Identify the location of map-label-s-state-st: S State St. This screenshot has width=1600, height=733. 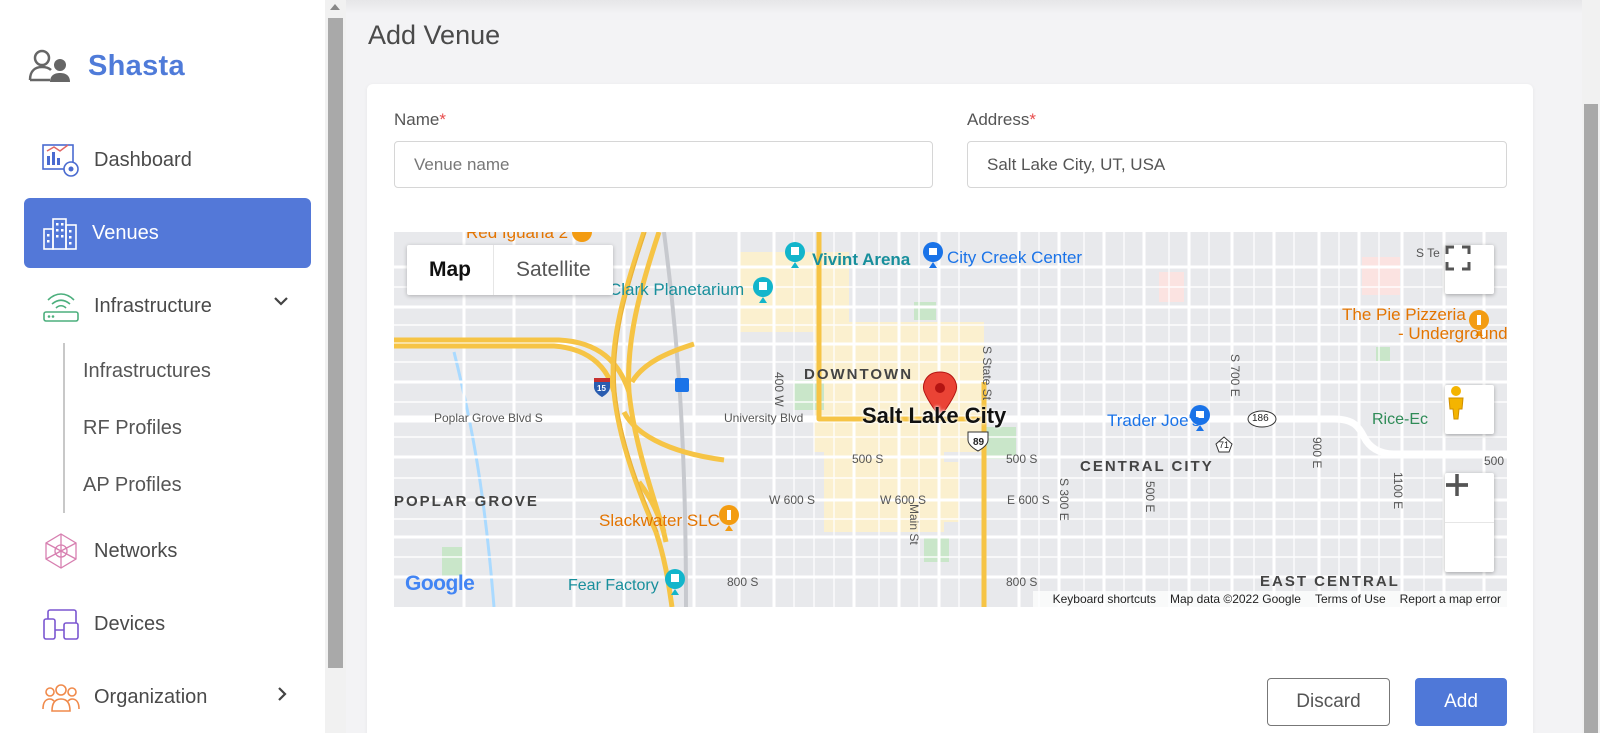
(987, 373).